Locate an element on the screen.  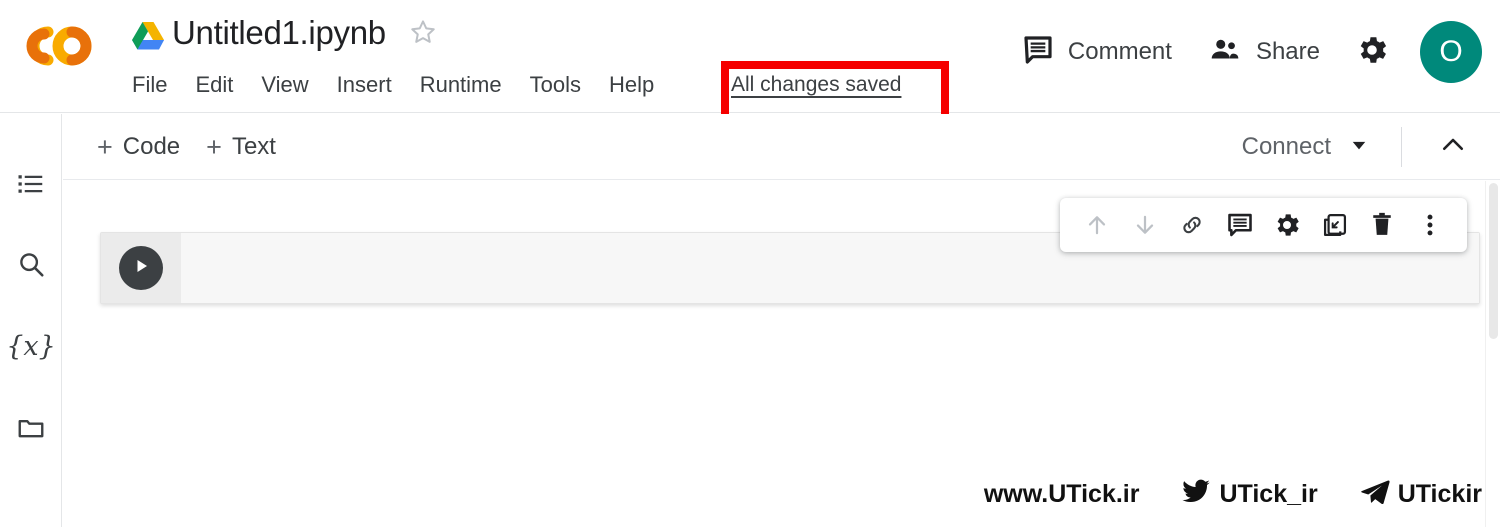
toolbar-divider is located at coordinates (1401, 147).